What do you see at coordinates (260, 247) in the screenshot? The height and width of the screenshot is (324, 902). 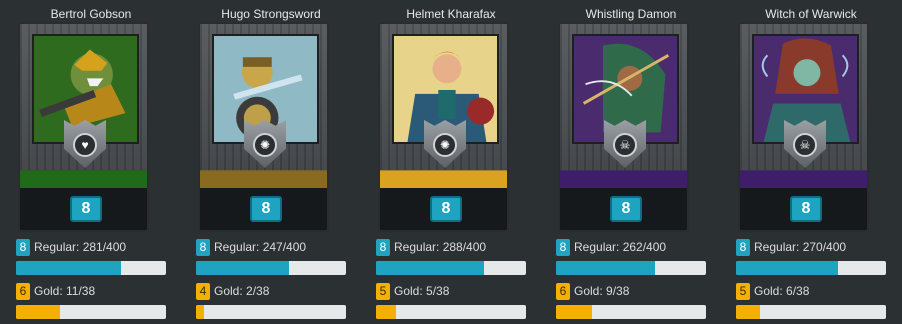 I see `regular-label: Regular: 247/400` at bounding box center [260, 247].